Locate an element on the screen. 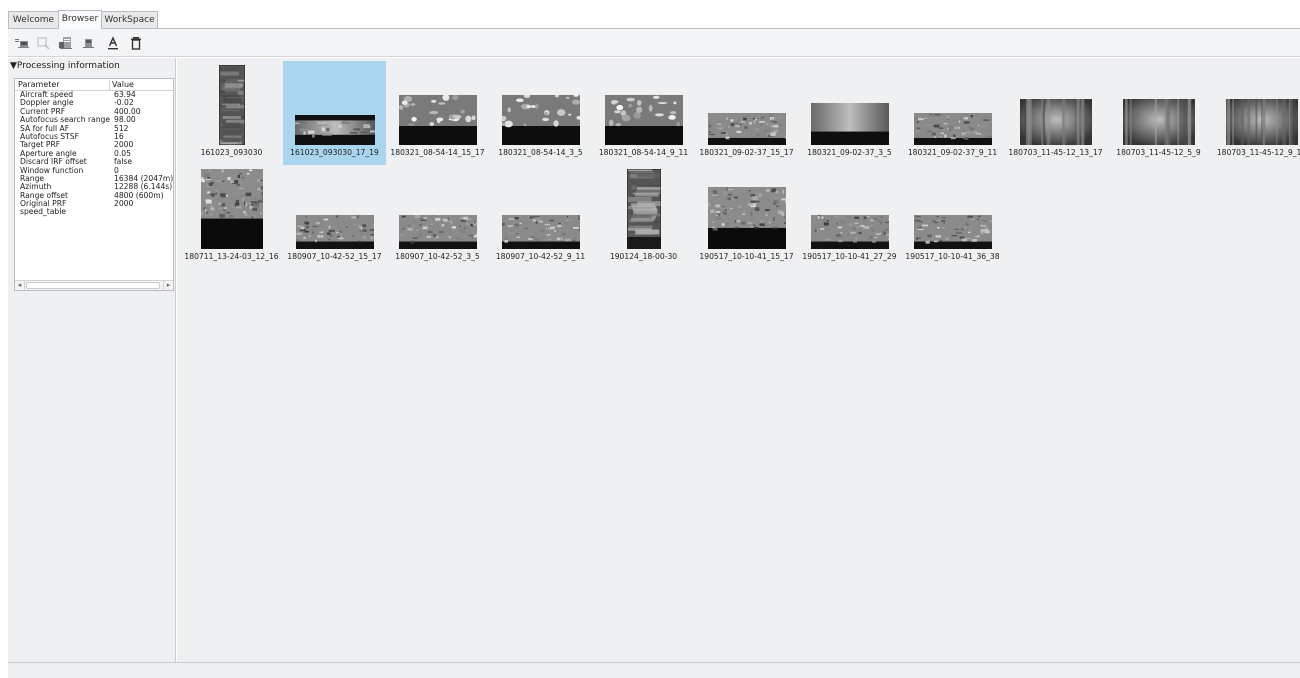  thumbnail-item: 180907_10-42-52_9_11 is located at coordinates (540, 217).